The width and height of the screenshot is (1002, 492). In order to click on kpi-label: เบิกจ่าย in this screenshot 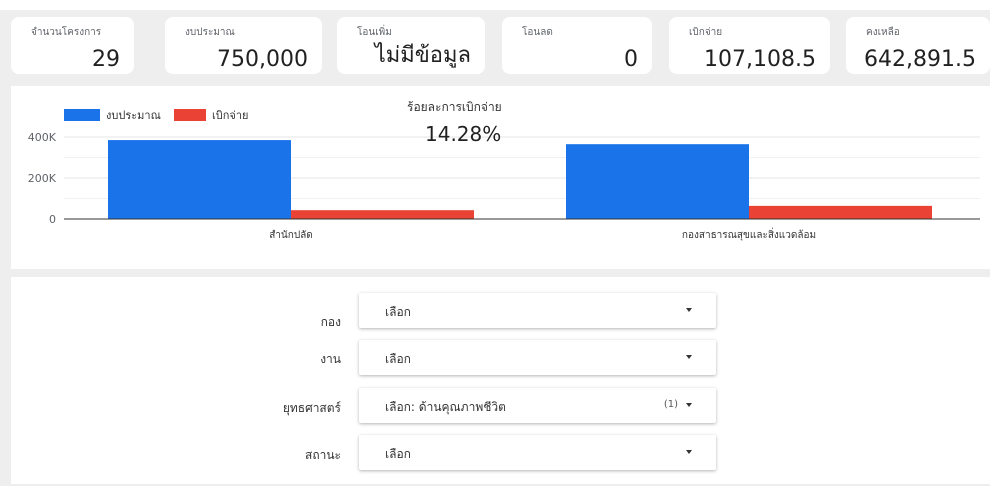, I will do `click(706, 32)`.